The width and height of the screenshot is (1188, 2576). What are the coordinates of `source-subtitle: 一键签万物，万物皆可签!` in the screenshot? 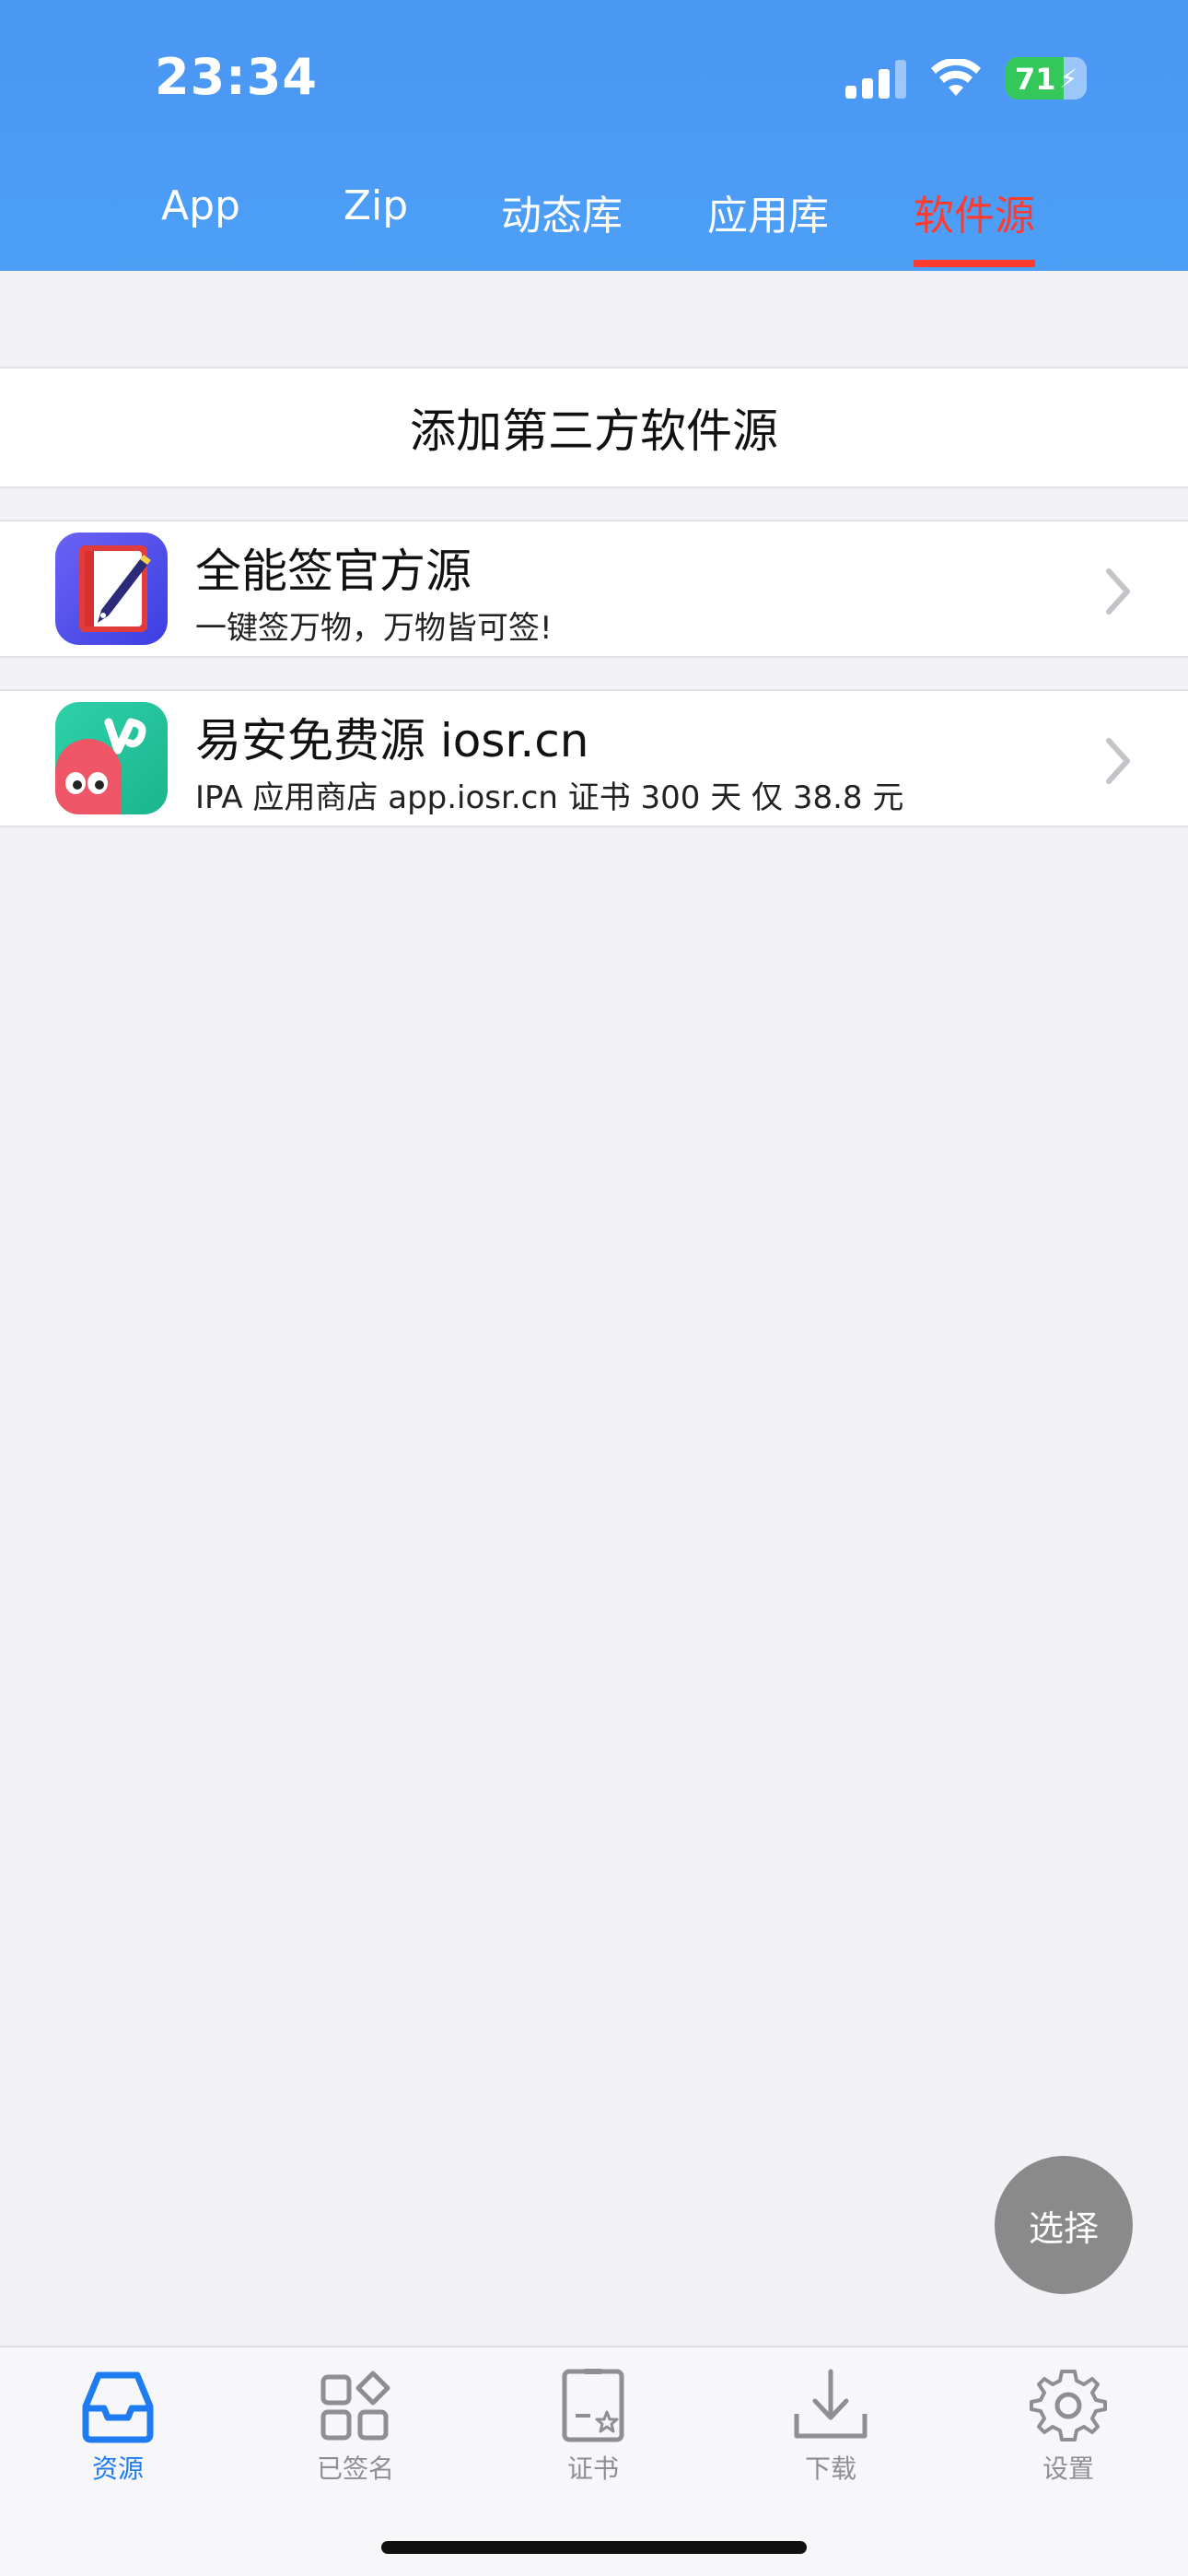 It's located at (374, 628).